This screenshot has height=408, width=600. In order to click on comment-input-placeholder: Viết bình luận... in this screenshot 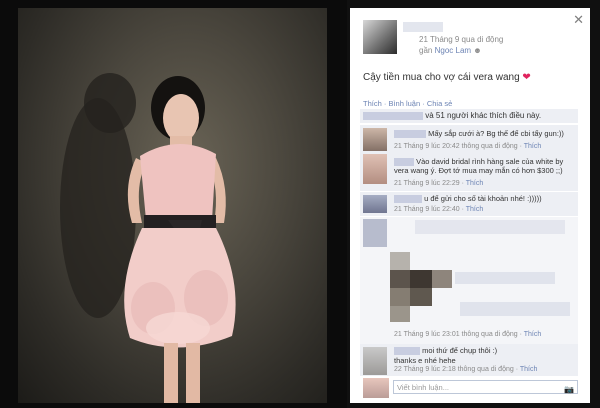, I will do `click(423, 387)`.